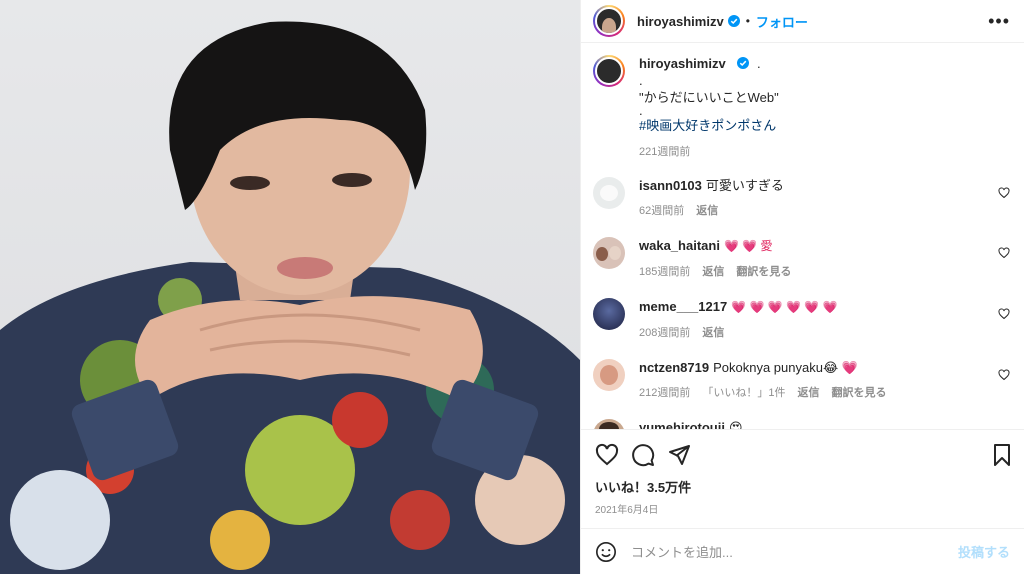 The width and height of the screenshot is (1024, 574). What do you see at coordinates (782, 21) in the screenshot?
I see `follow-button: フォロー` at bounding box center [782, 21].